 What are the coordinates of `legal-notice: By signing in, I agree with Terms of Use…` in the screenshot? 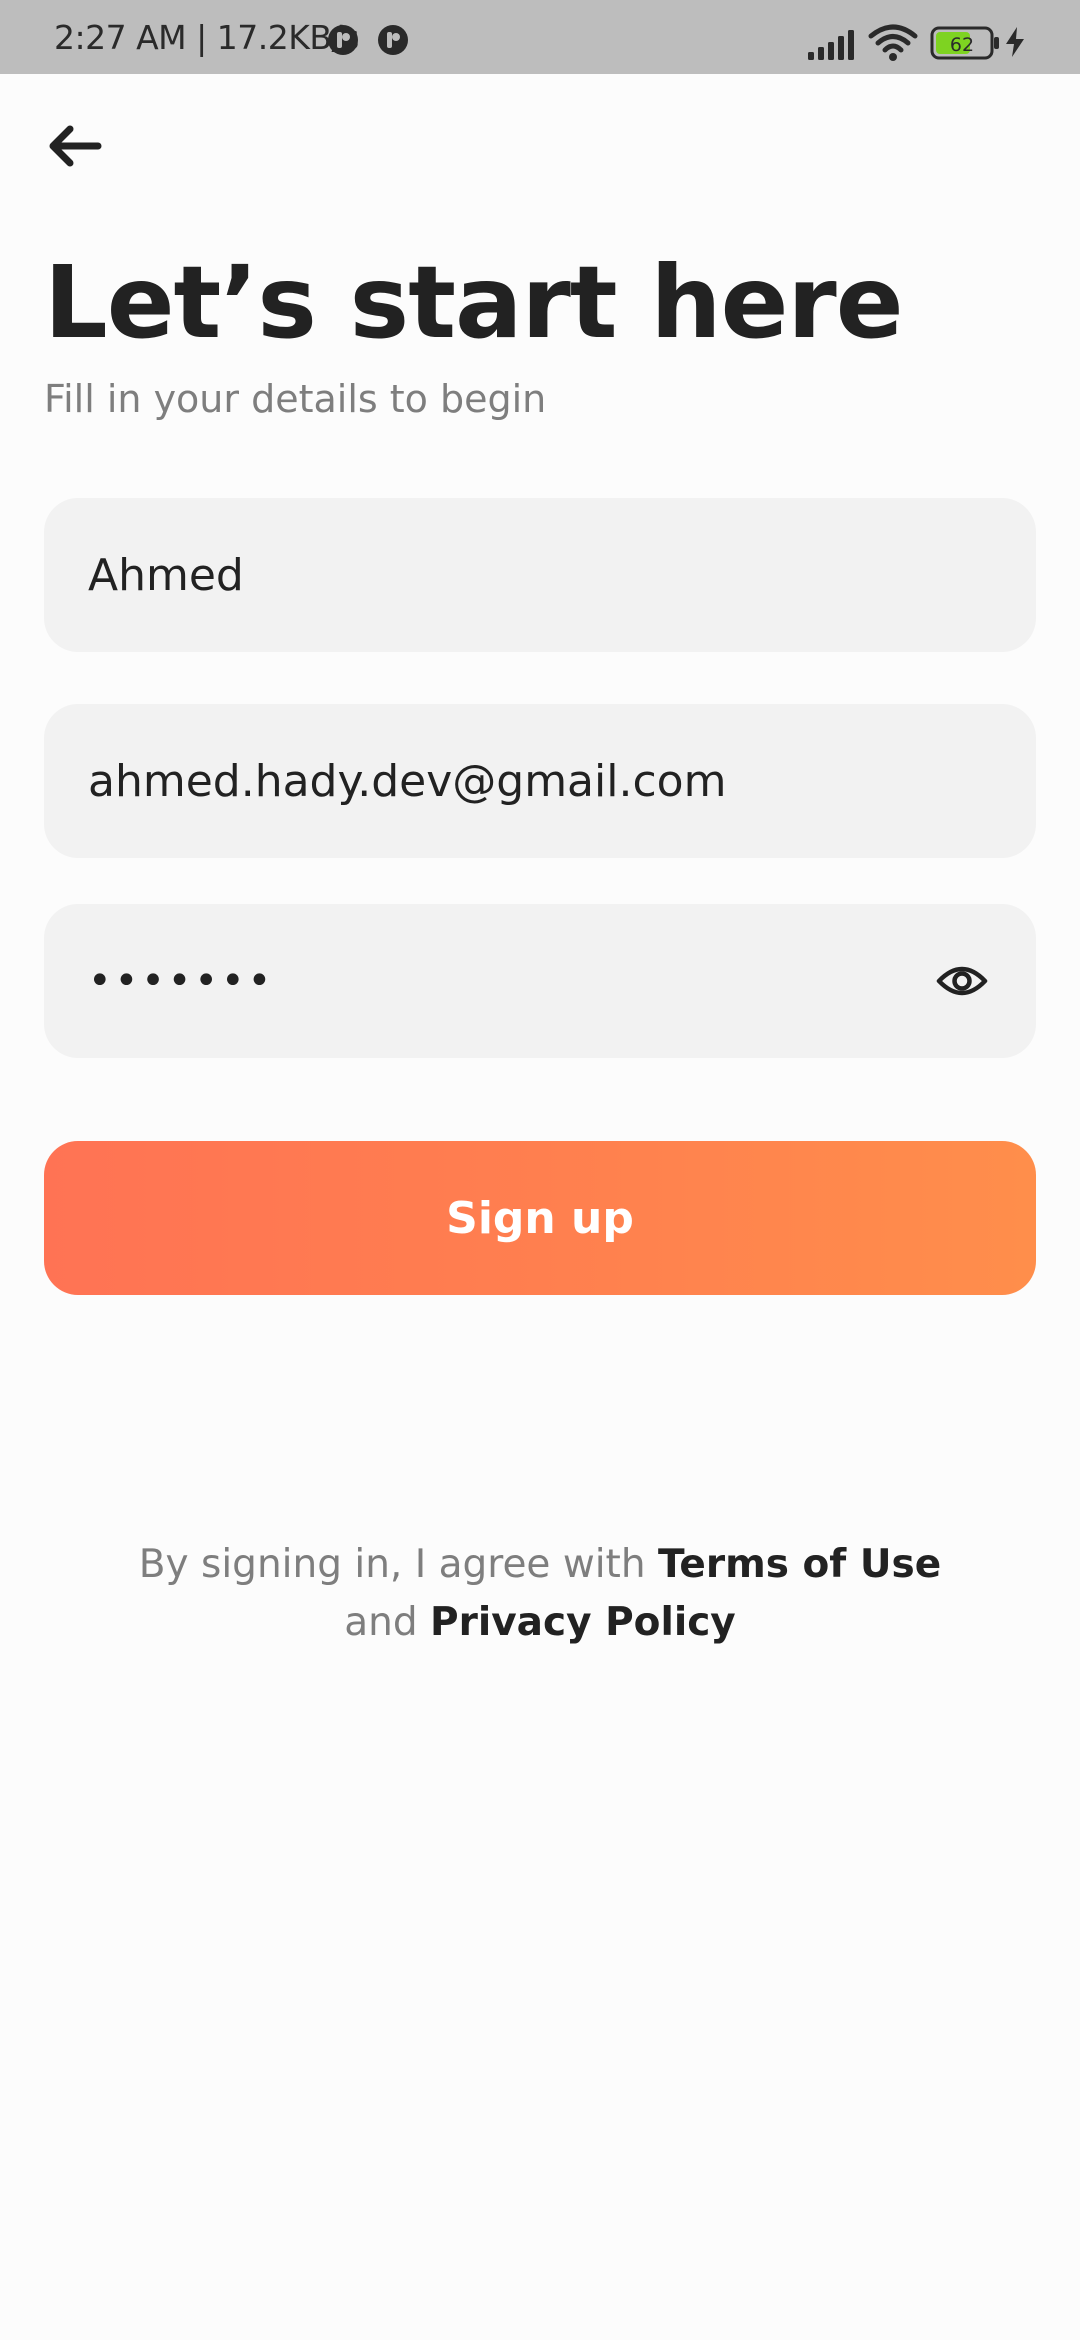 It's located at (540, 1594).